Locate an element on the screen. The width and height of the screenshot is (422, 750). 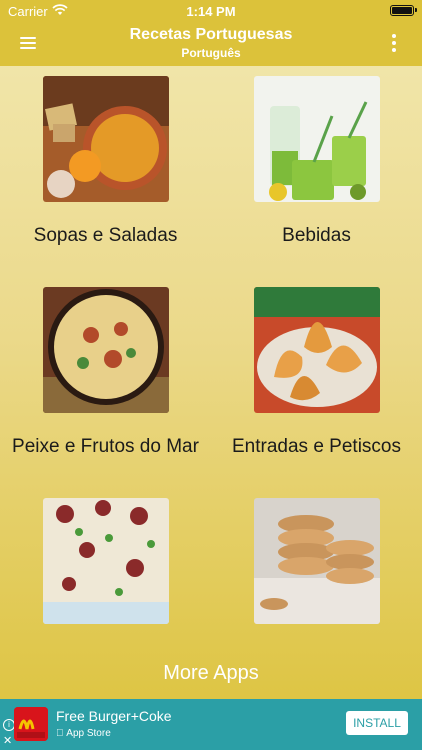
ad-banner: i ✕ Free Burger+Coke  App Store INSTALL is located at coordinates (211, 724).